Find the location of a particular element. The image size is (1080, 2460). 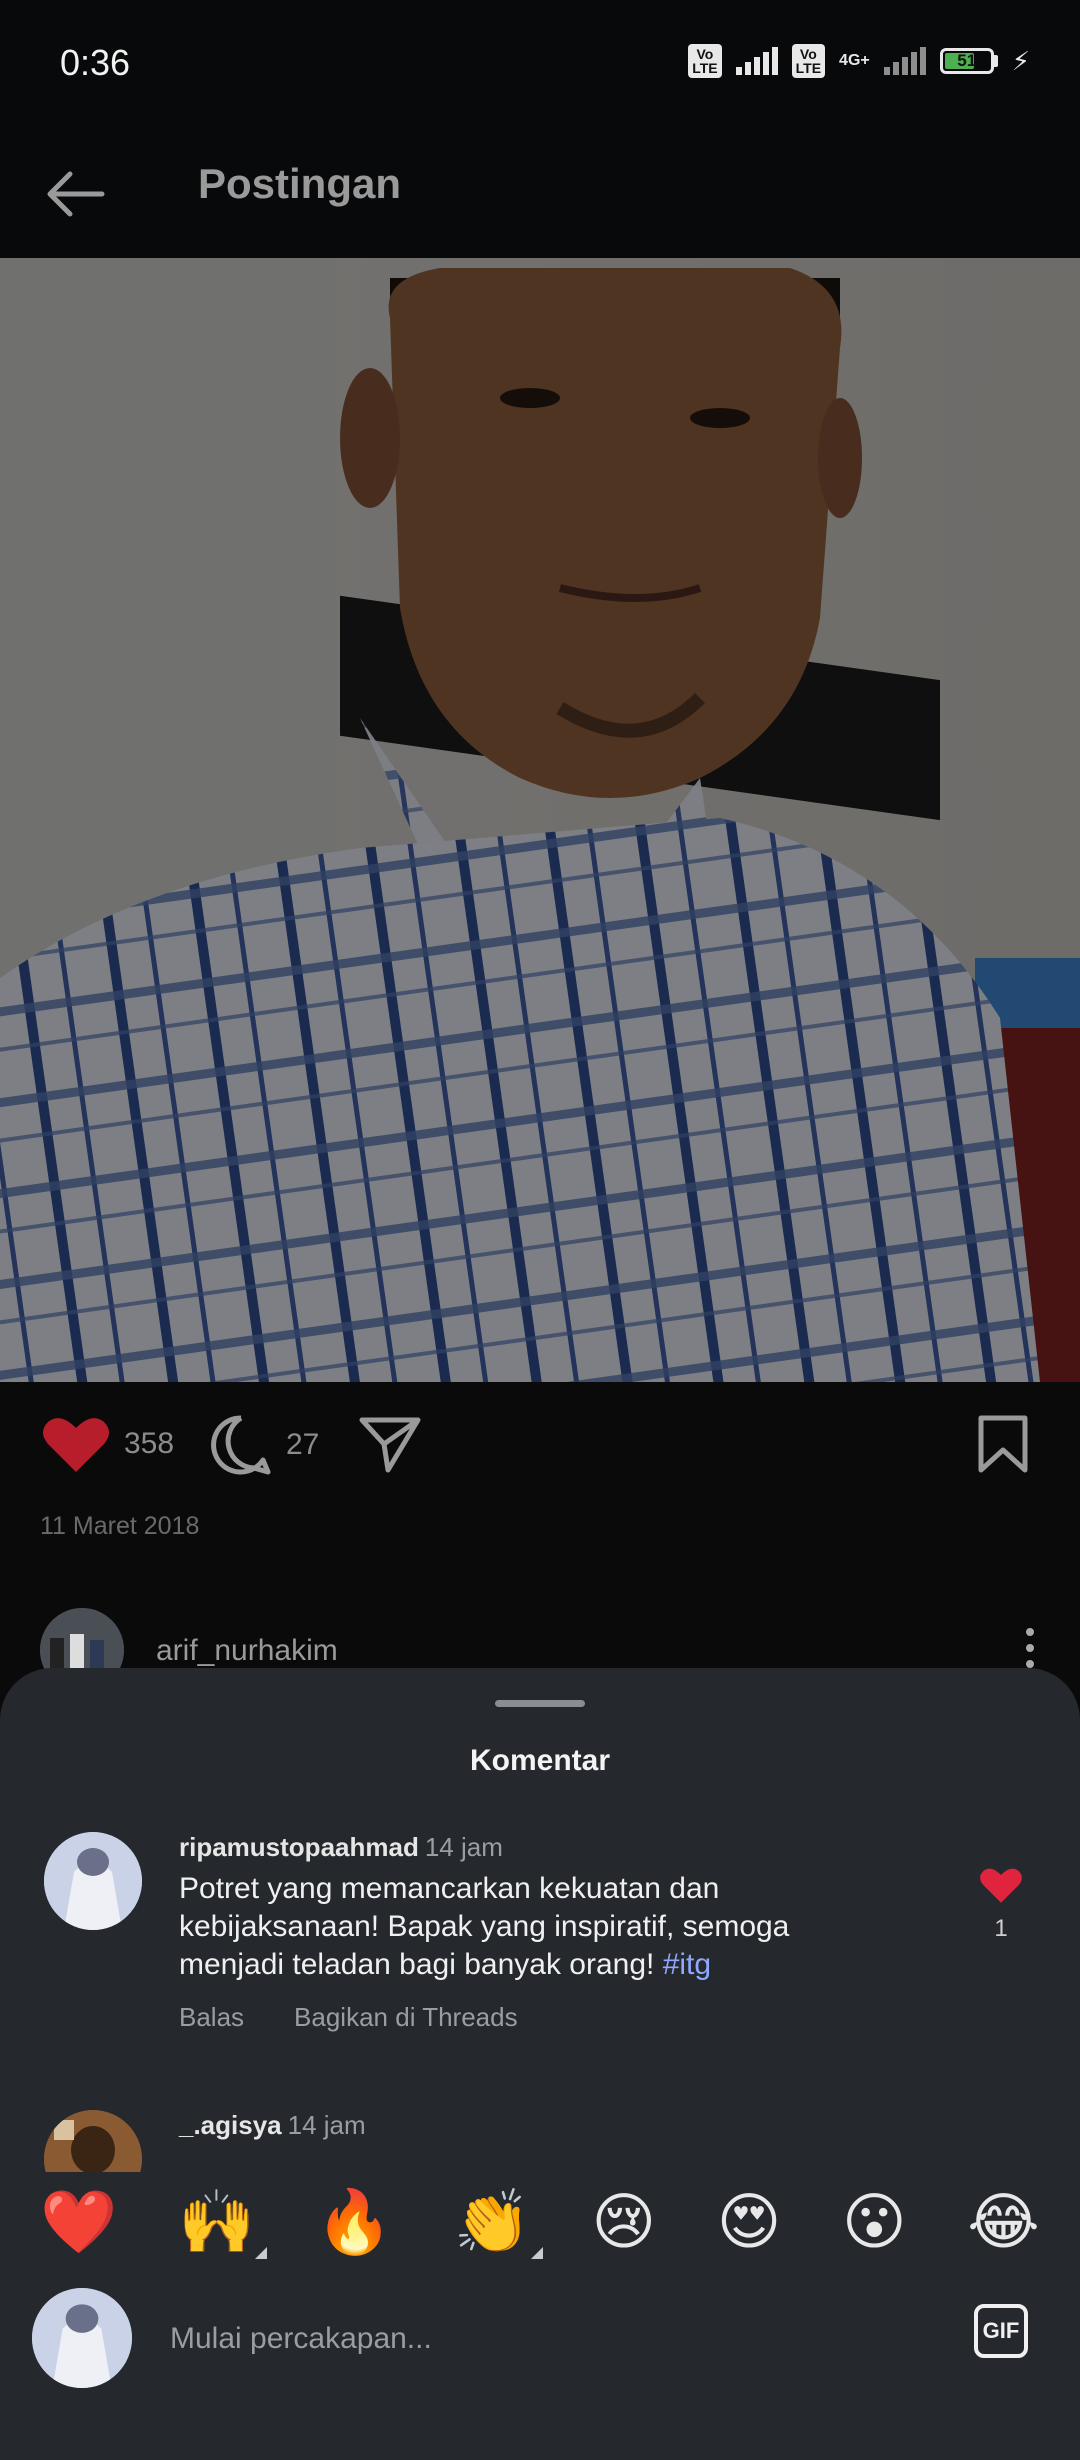

emoji-clapping: 👏 is located at coordinates (498, 2222).